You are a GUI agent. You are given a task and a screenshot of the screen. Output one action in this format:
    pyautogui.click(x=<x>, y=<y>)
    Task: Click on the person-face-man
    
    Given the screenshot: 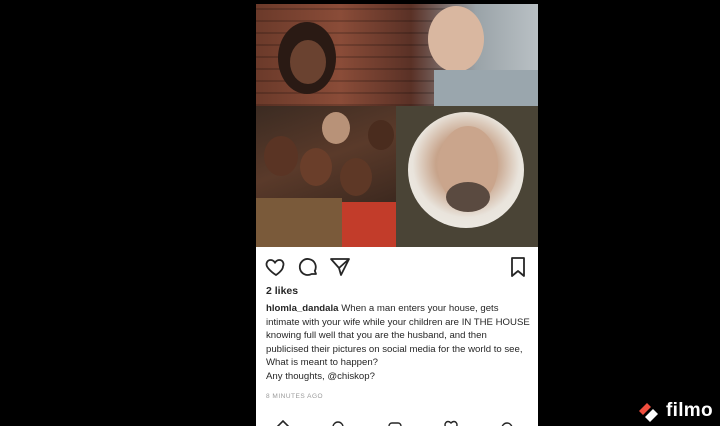 What is the action you would take?
    pyautogui.click(x=456, y=39)
    